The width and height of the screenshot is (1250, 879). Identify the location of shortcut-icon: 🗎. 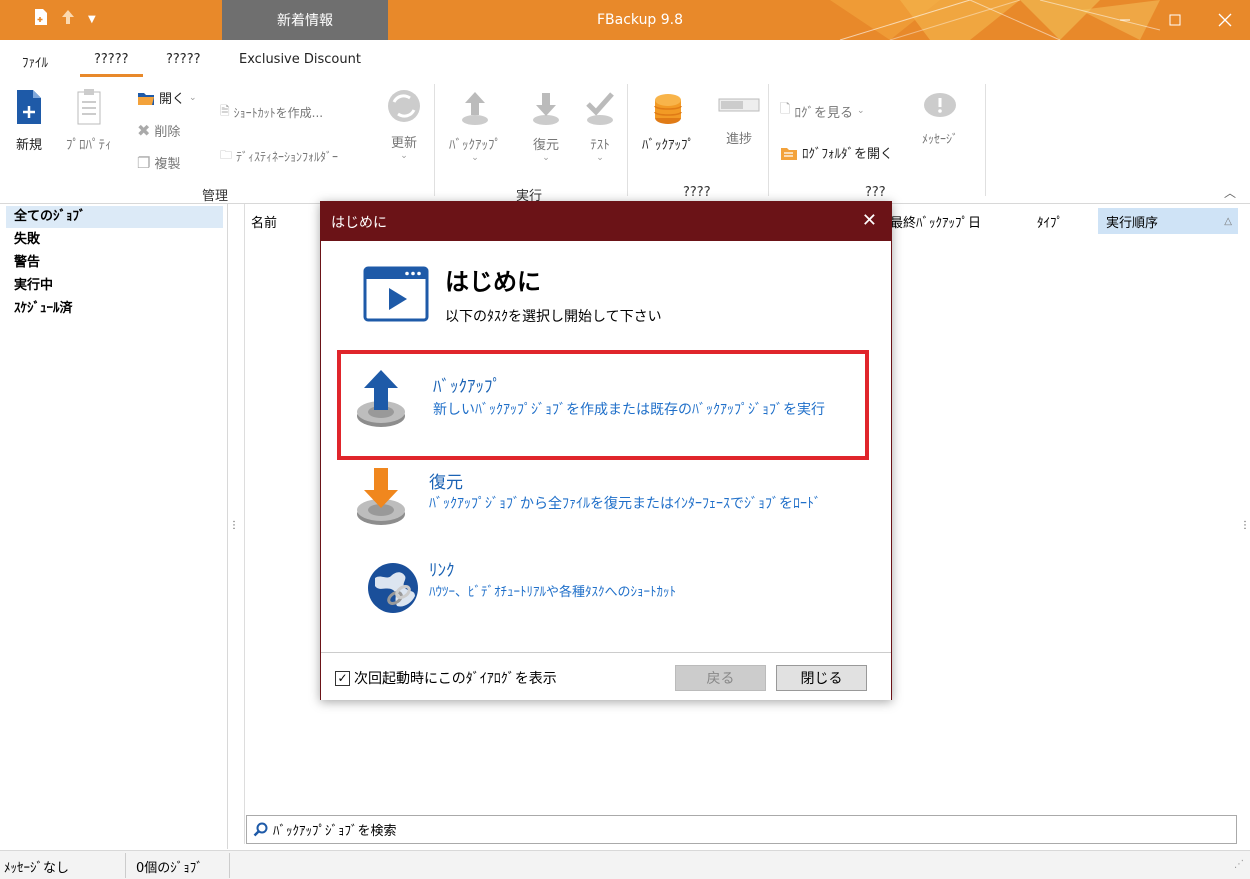
(225, 111).